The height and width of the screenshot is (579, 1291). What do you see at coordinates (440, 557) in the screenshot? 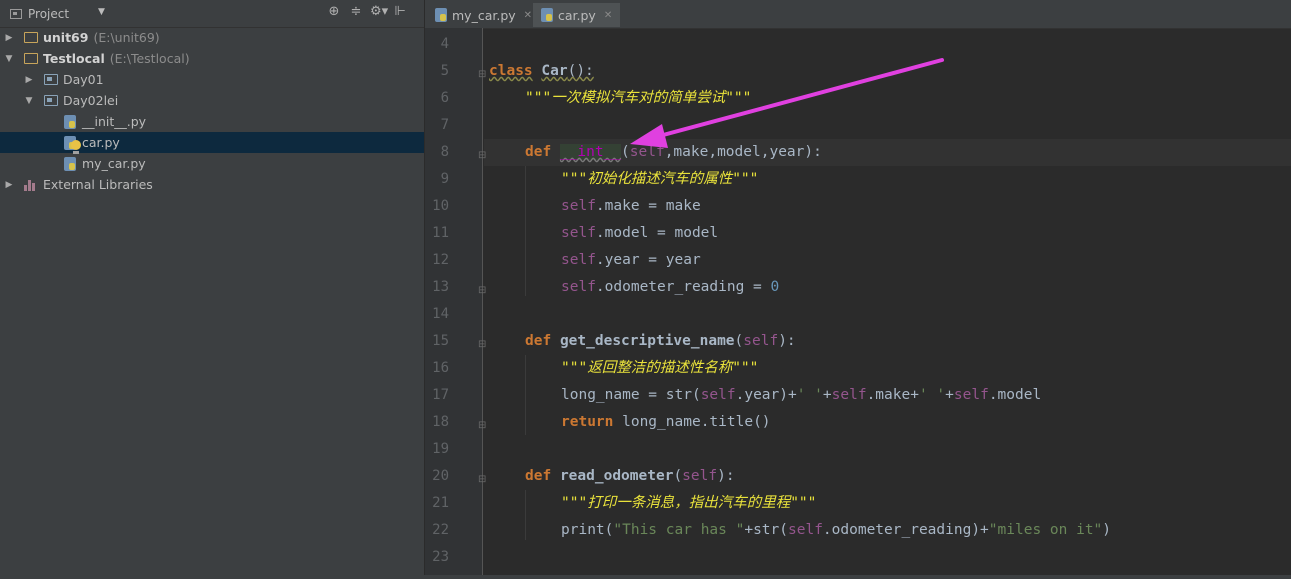
I see `line-number: 23` at bounding box center [440, 557].